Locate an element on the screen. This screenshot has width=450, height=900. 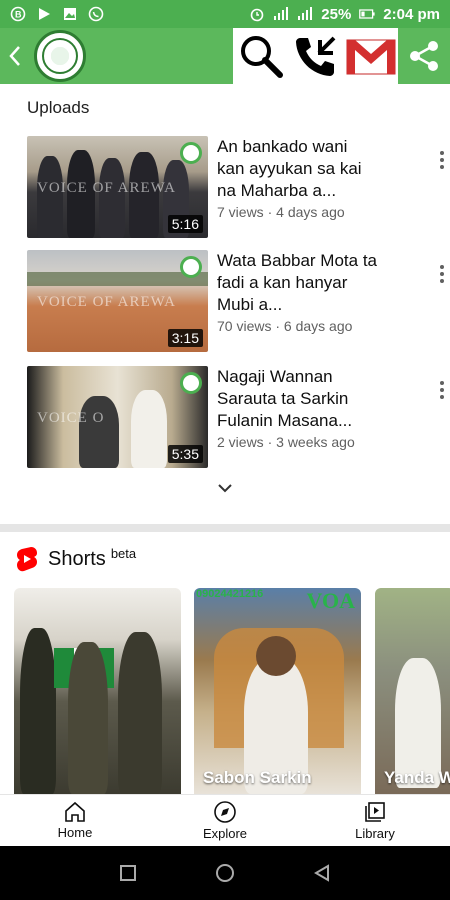
nav-library: Library is located at coordinates (375, 820).